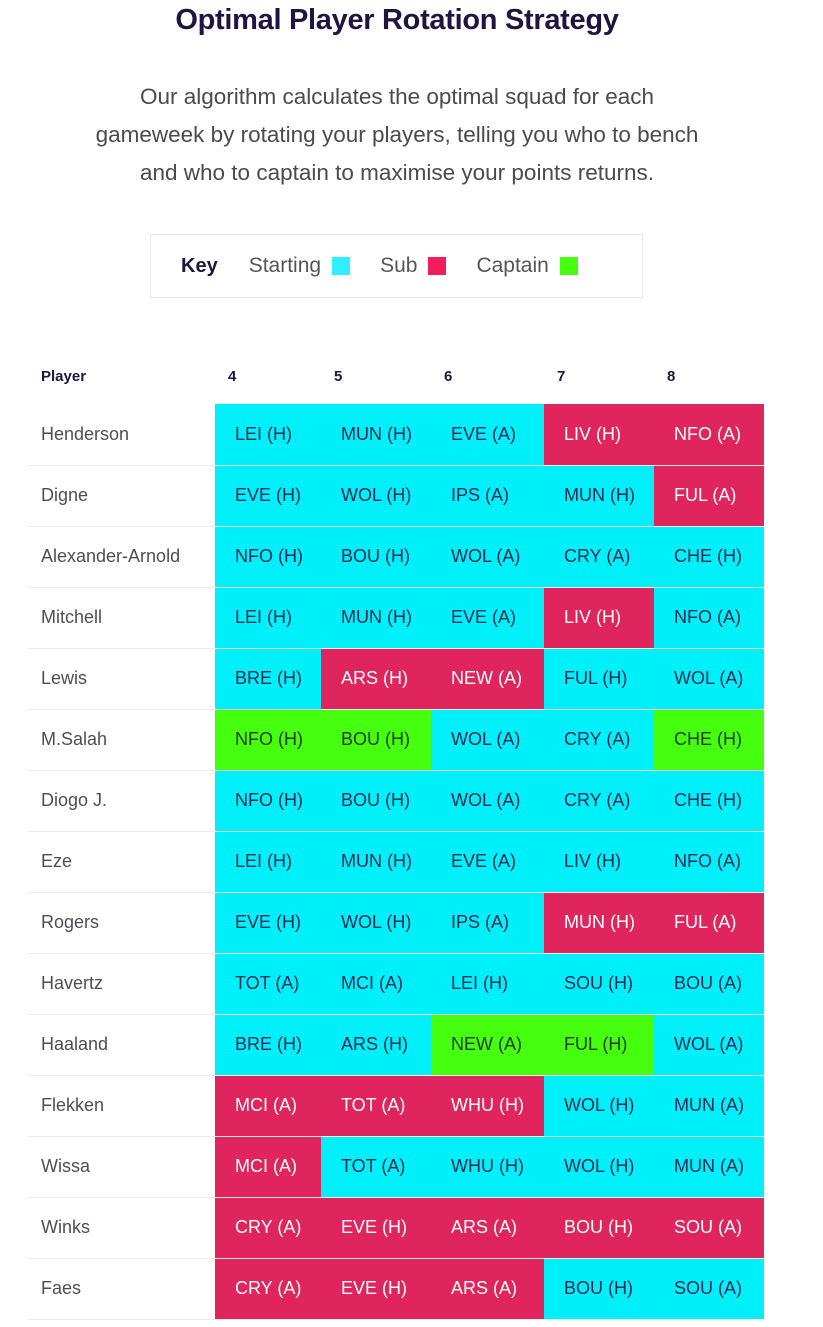 The height and width of the screenshot is (1327, 823). Describe the element at coordinates (376, 740) in the screenshot. I see `fixture-cell-captain: BOU (H)` at that location.